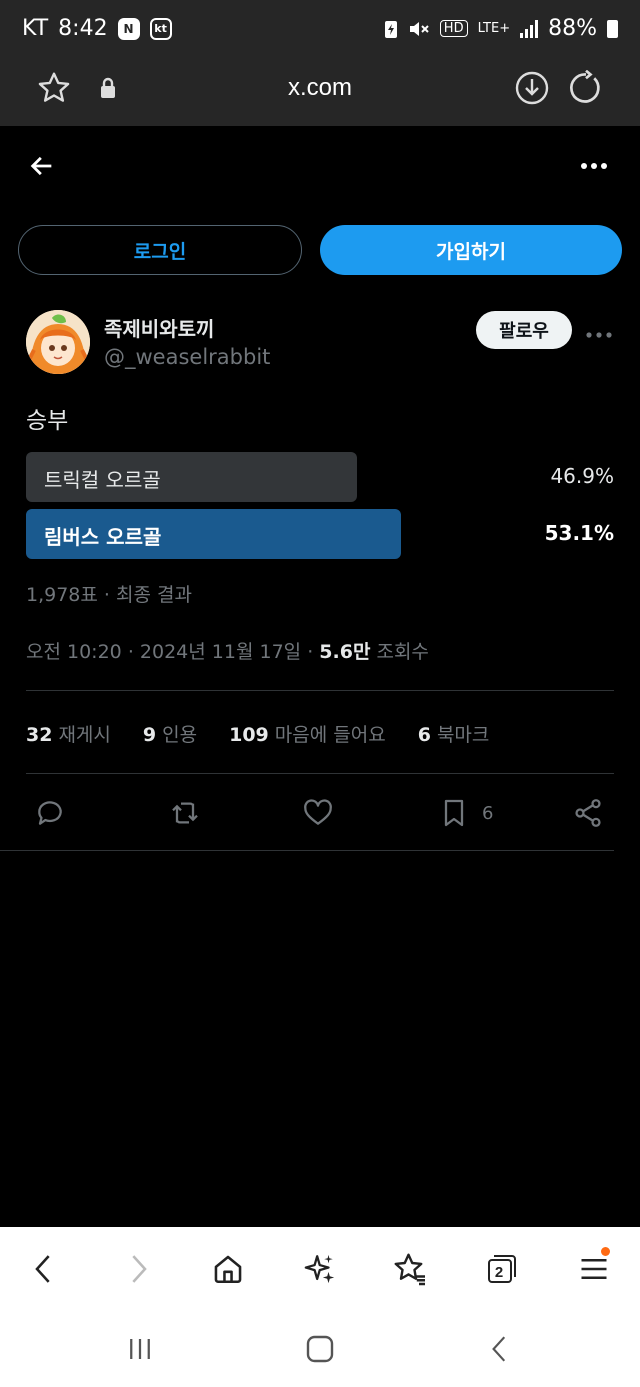 Image resolution: width=640 pixels, height=1387 pixels. Describe the element at coordinates (532, 90) in the screenshot. I see `download-icon` at that location.